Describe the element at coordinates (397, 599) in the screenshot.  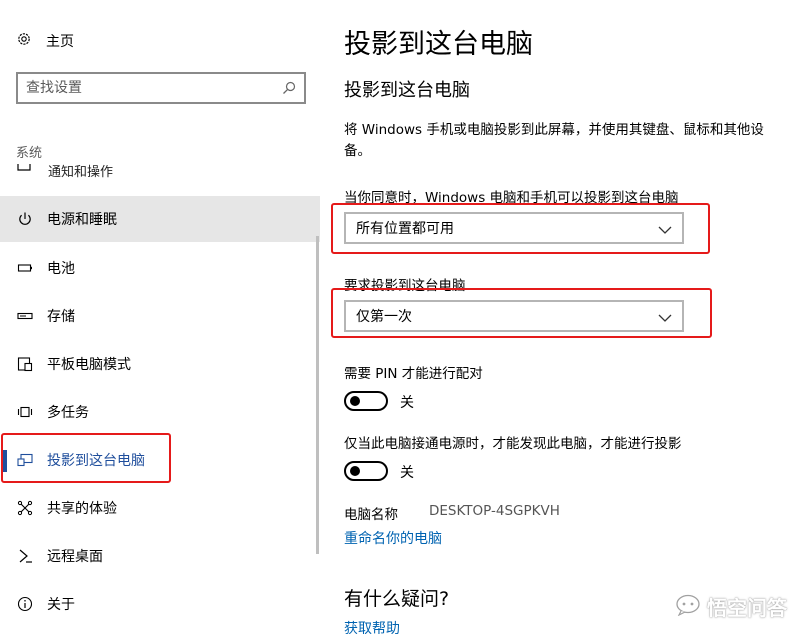
I see `question-heading: 有什么疑问?` at that location.